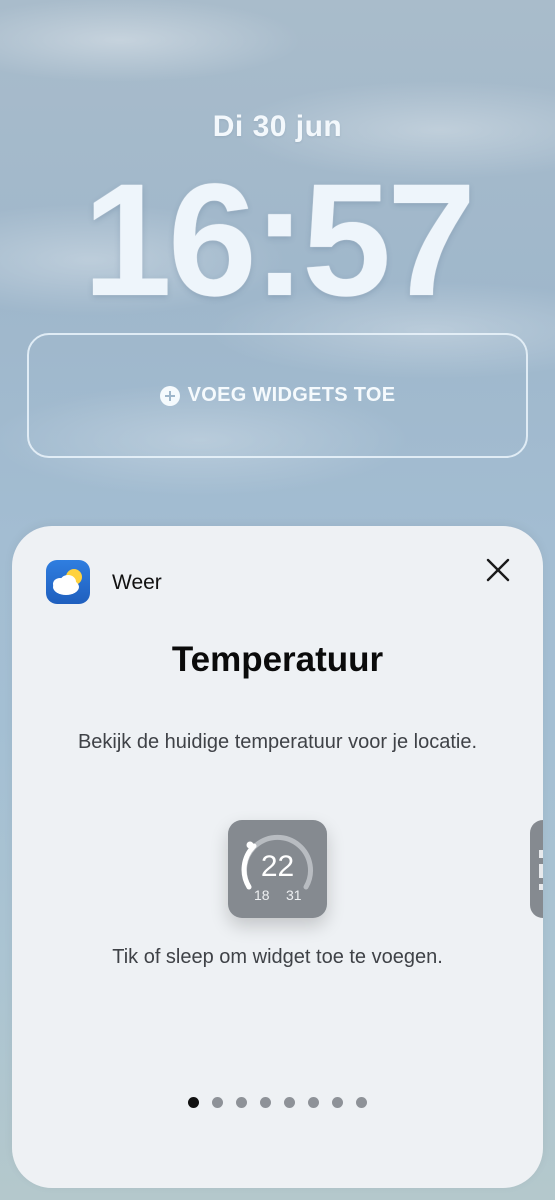 The height and width of the screenshot is (1200, 555). What do you see at coordinates (277, 1102) in the screenshot?
I see `page-indicator` at bounding box center [277, 1102].